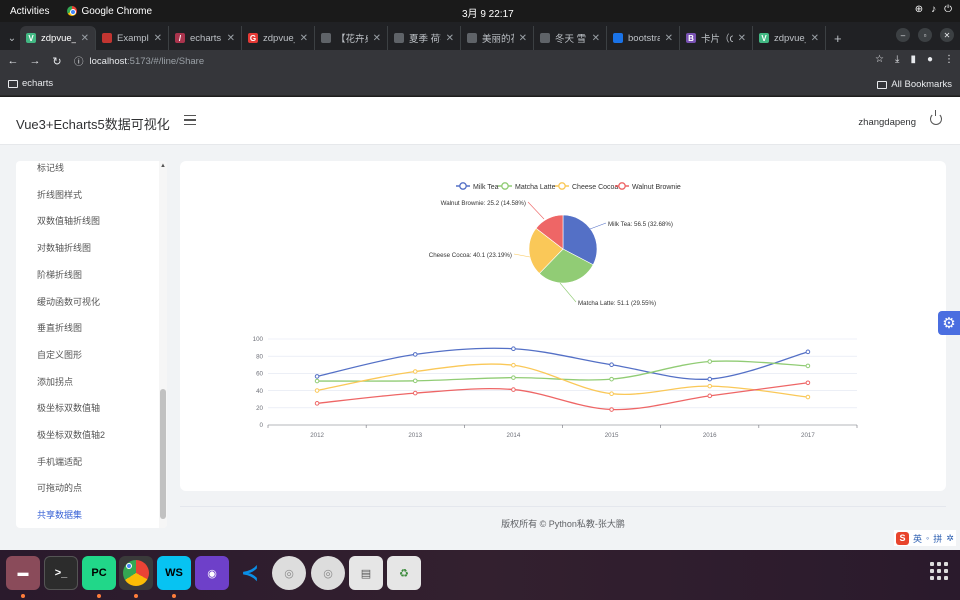  I want to click on sidebar-menu-item: 共享数据集, so click(59, 514).